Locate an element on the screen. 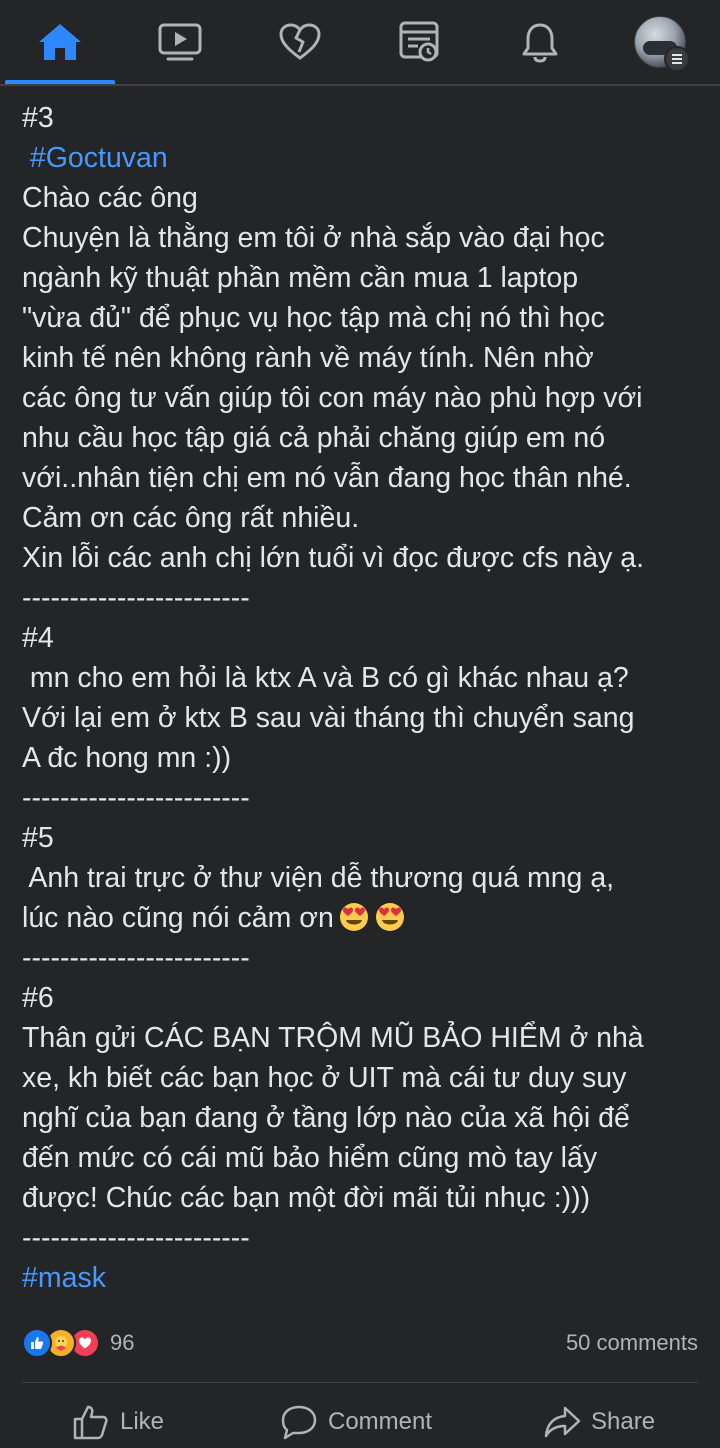 Image resolution: width=720 pixels, height=1448 pixels. like-button-label: Like is located at coordinates (142, 1421).